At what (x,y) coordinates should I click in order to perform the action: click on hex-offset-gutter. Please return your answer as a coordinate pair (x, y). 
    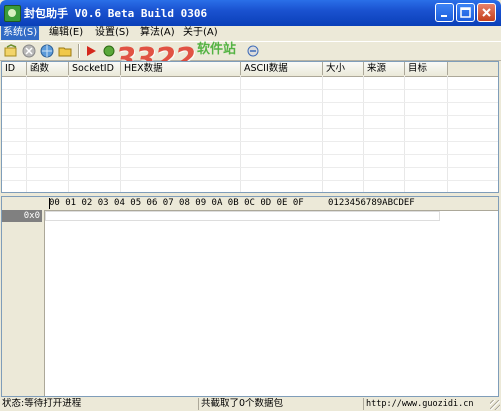
    Looking at the image, I should click on (23, 303).